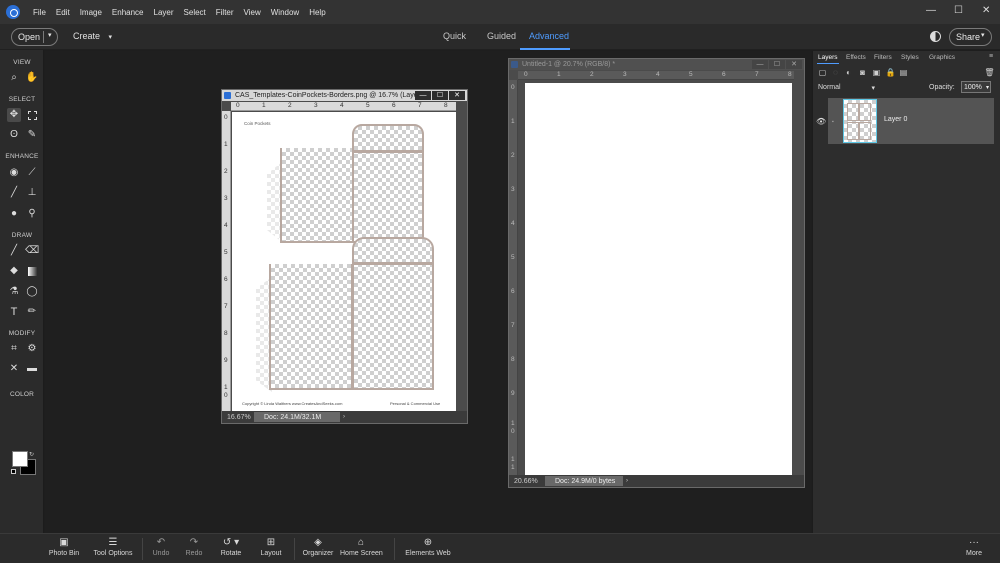 The height and width of the screenshot is (563, 1000). I want to click on home-screen-button: ⌂ Home Screen, so click(361, 546).